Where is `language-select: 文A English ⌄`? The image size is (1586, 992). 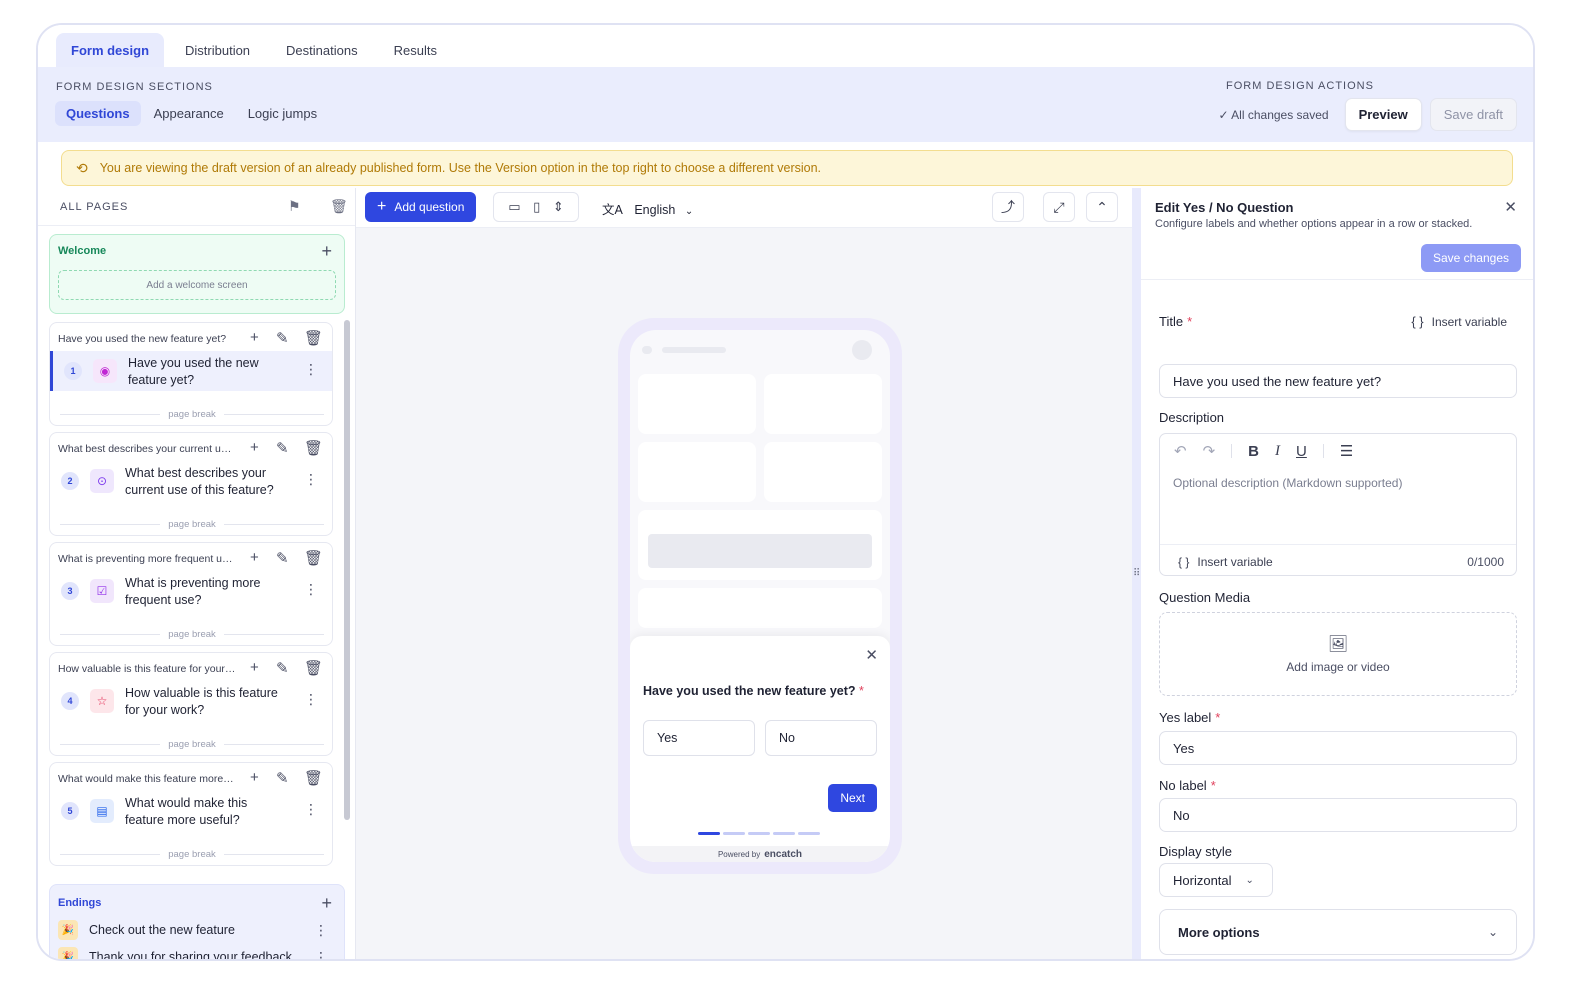
language-select: 文A English ⌄ is located at coordinates (647, 208).